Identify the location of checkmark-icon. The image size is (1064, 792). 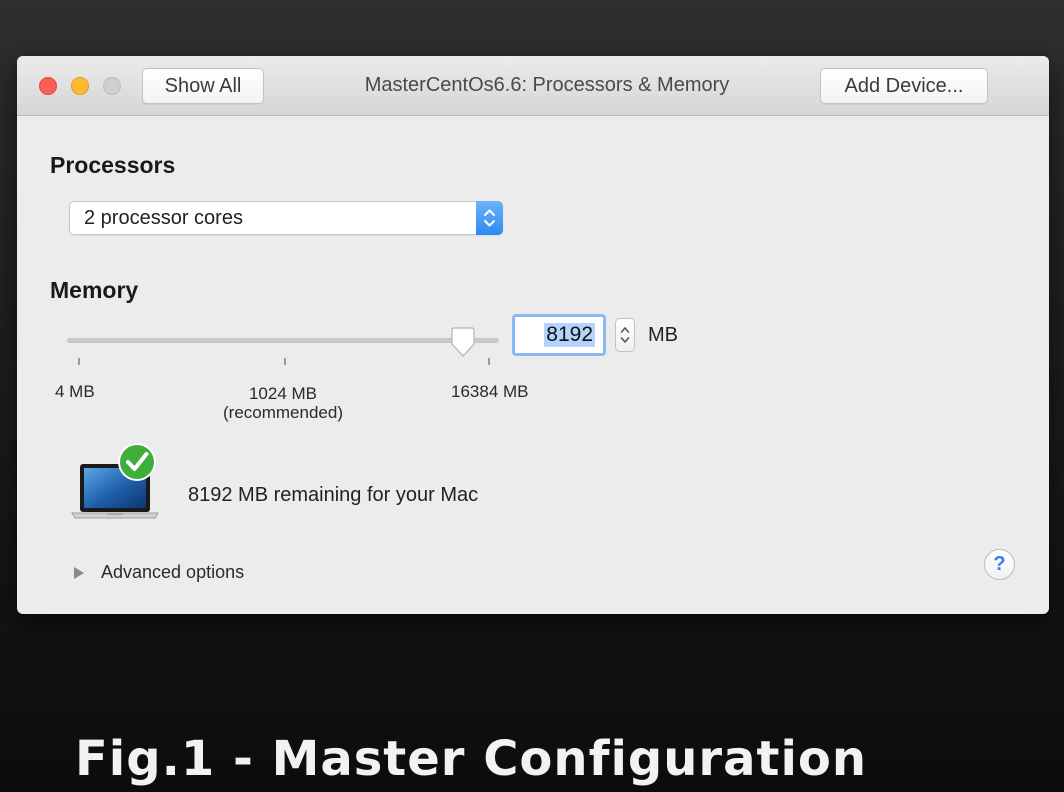
(137, 462).